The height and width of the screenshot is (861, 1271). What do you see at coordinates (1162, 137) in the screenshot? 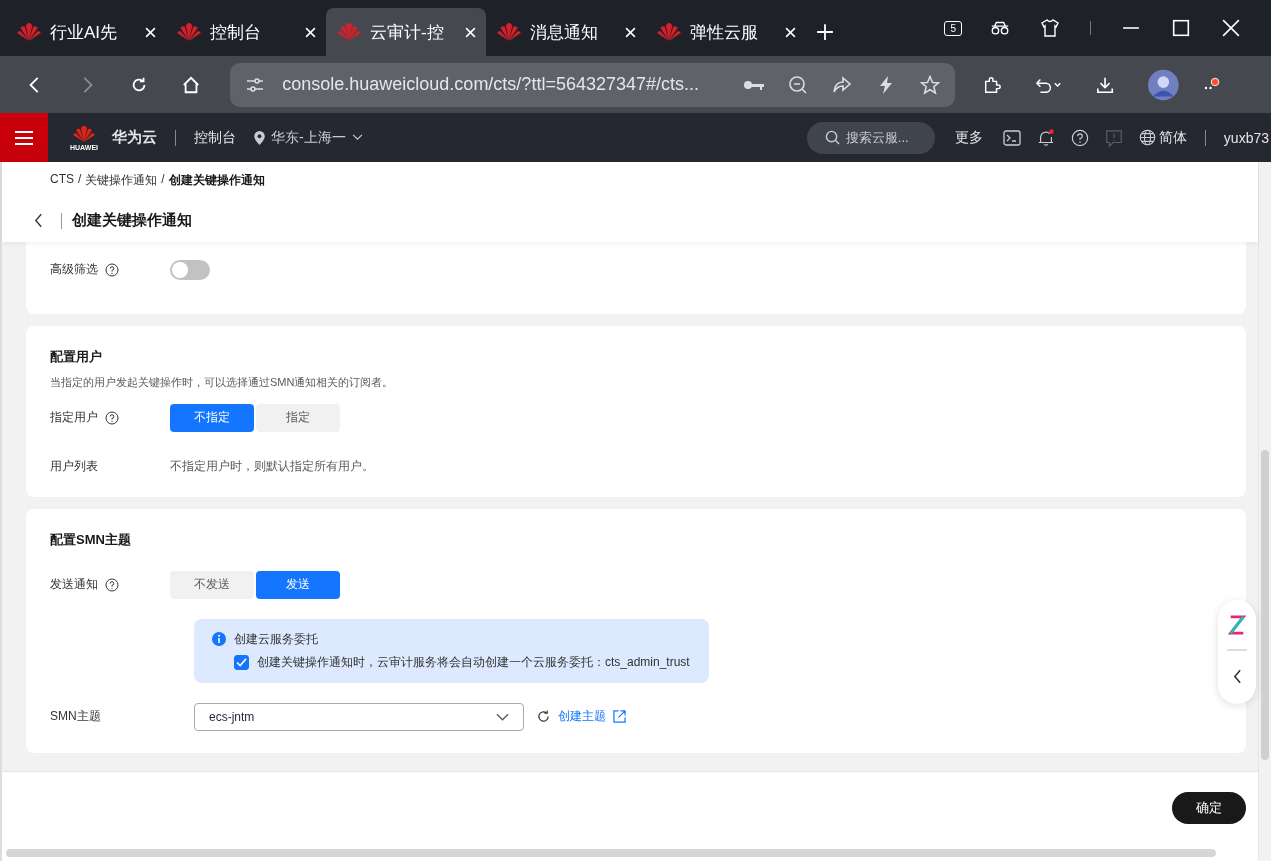
I see `language-selector: 简体` at bounding box center [1162, 137].